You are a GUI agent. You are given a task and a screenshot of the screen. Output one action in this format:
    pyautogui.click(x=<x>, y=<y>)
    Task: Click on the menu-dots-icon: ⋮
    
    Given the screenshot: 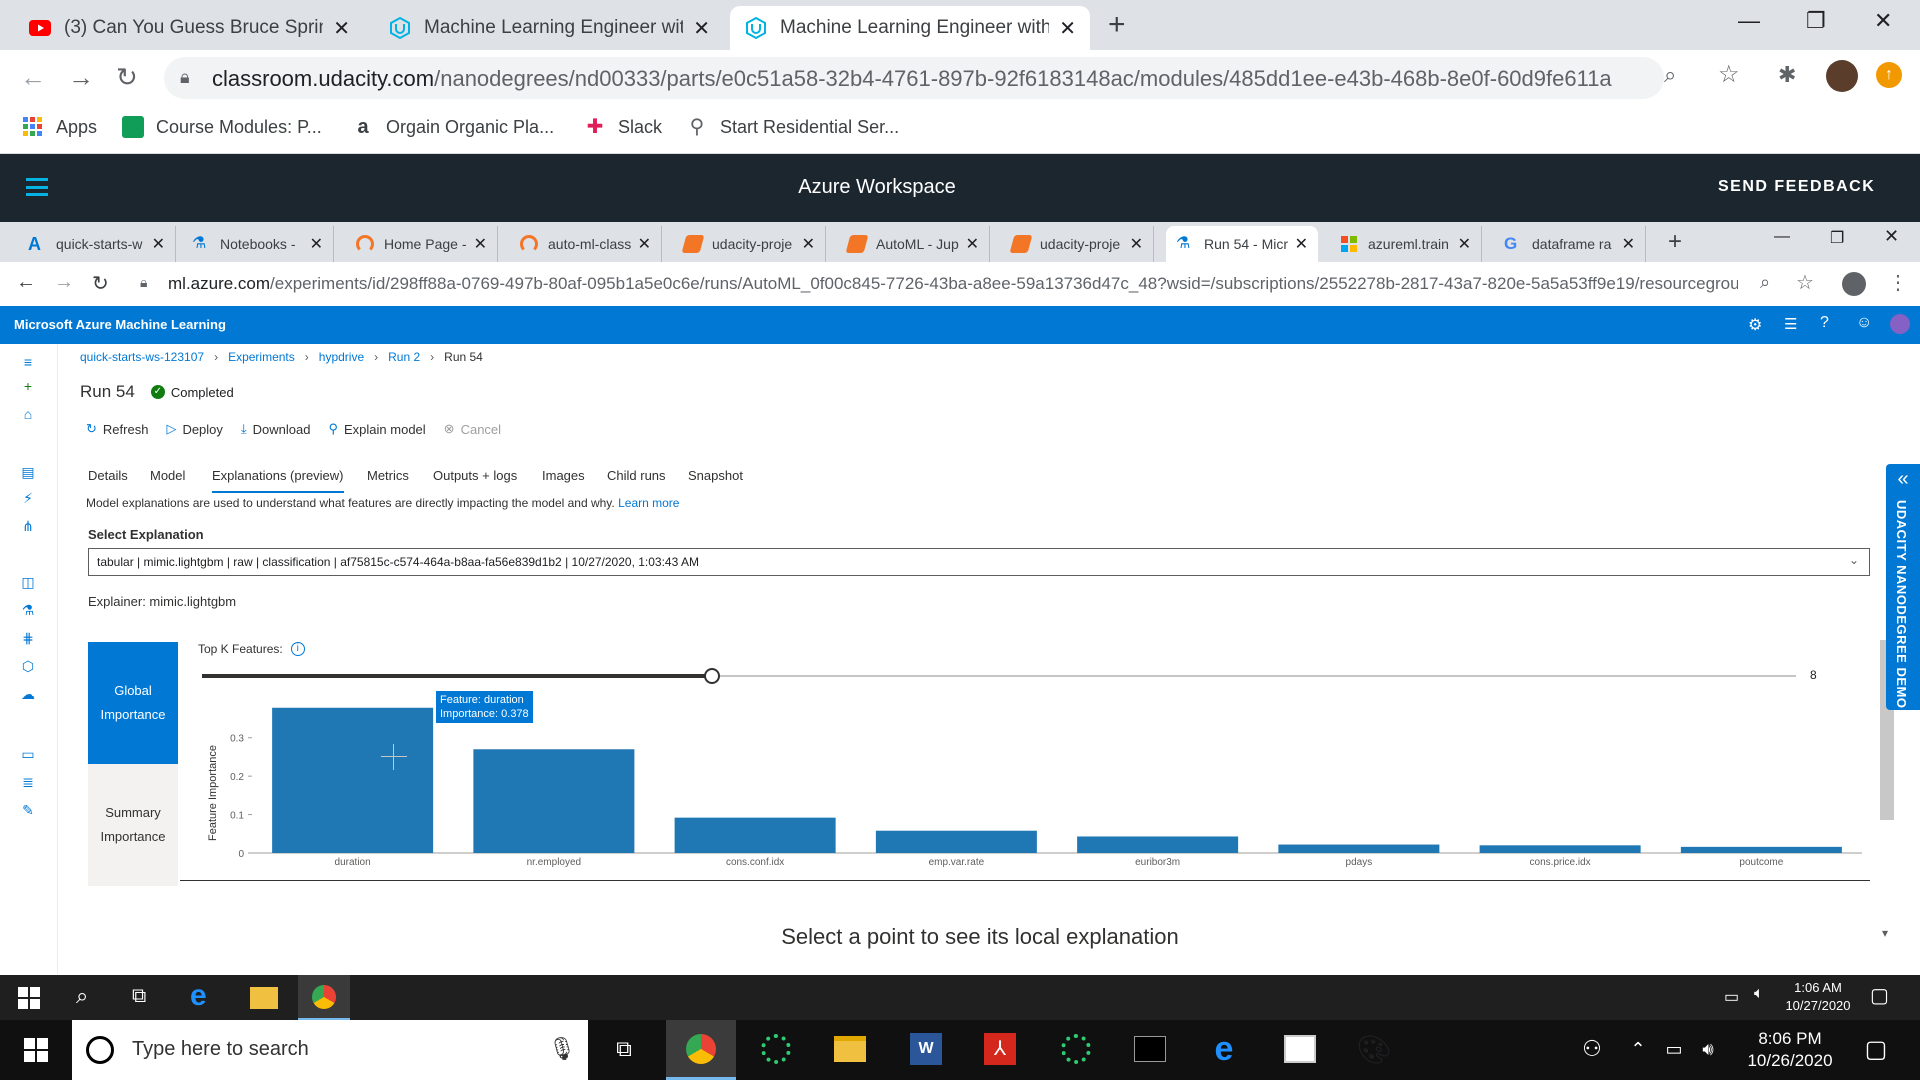 What is the action you would take?
    pyautogui.click(x=1898, y=282)
    